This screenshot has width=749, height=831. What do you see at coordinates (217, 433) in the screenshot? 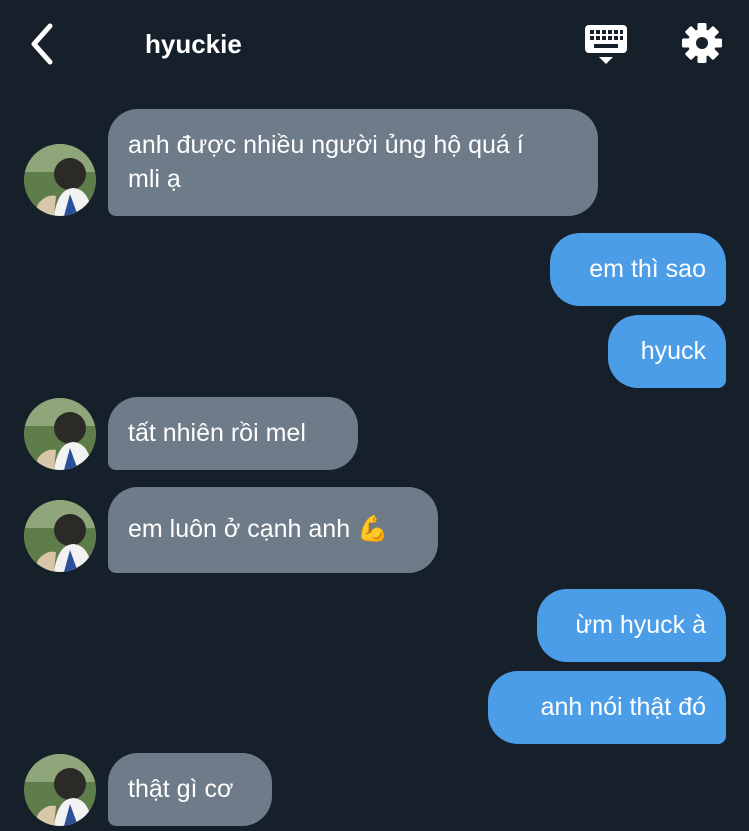
I see `message-text-line: tất nhiên rồi mel` at bounding box center [217, 433].